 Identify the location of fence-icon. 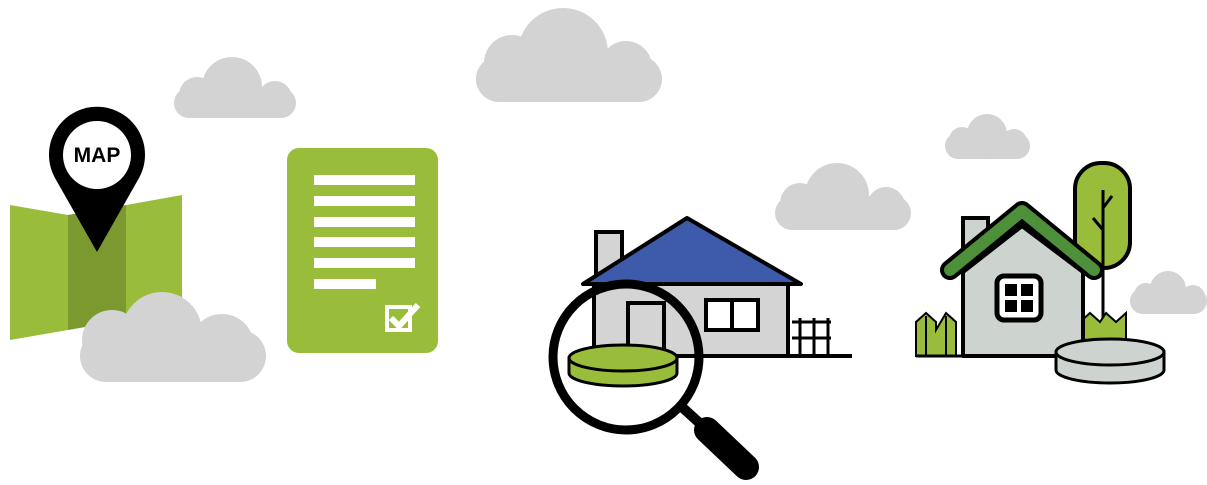
(811, 337).